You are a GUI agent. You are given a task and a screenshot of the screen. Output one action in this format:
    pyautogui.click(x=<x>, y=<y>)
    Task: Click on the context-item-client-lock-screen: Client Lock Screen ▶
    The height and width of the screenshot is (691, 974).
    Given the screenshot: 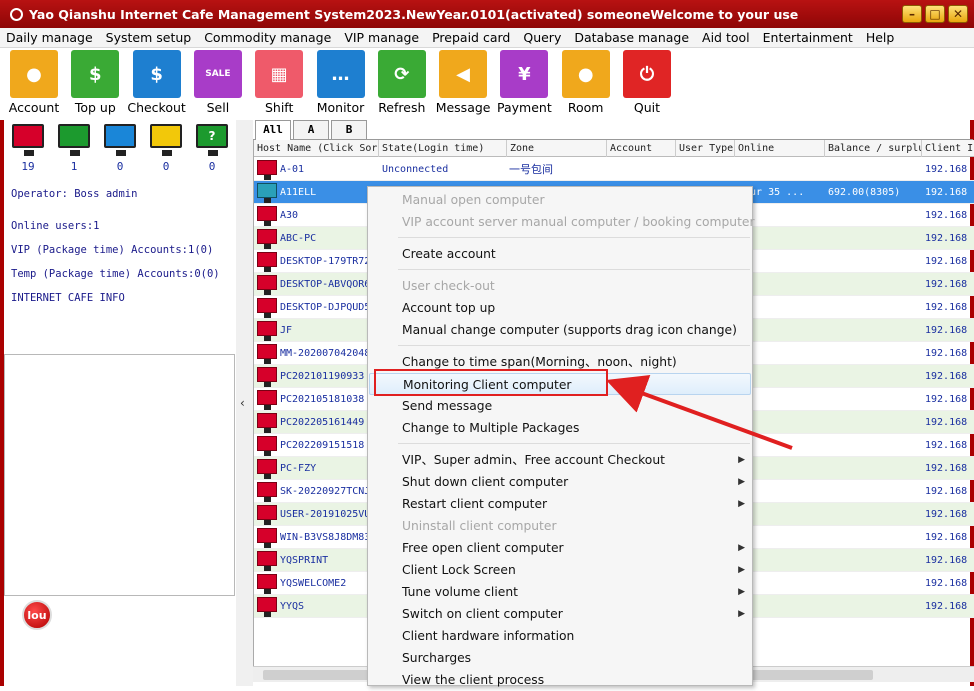 What is the action you would take?
    pyautogui.click(x=560, y=570)
    